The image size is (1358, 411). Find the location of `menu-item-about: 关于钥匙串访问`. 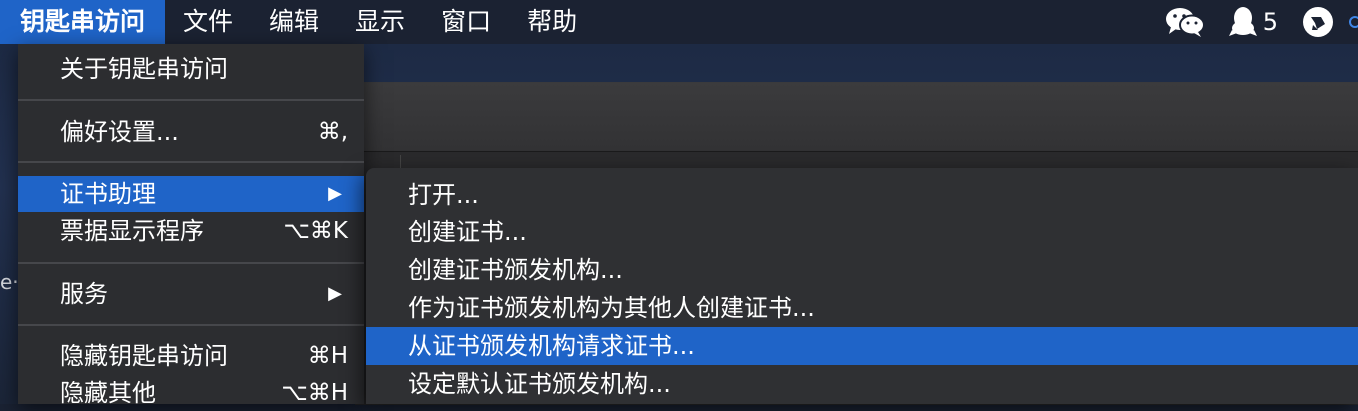

menu-item-about: 关于钥匙串访问 is located at coordinates (191, 69).